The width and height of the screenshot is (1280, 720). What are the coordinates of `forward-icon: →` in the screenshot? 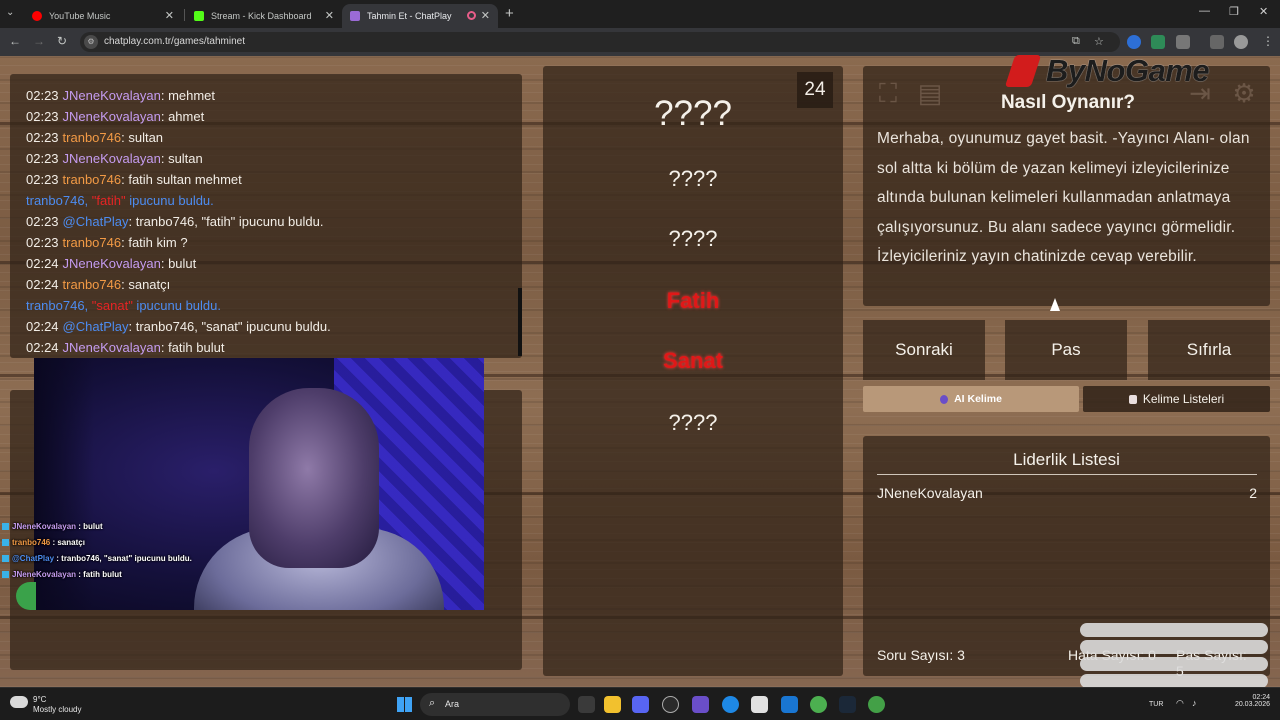 It's located at (39, 41).